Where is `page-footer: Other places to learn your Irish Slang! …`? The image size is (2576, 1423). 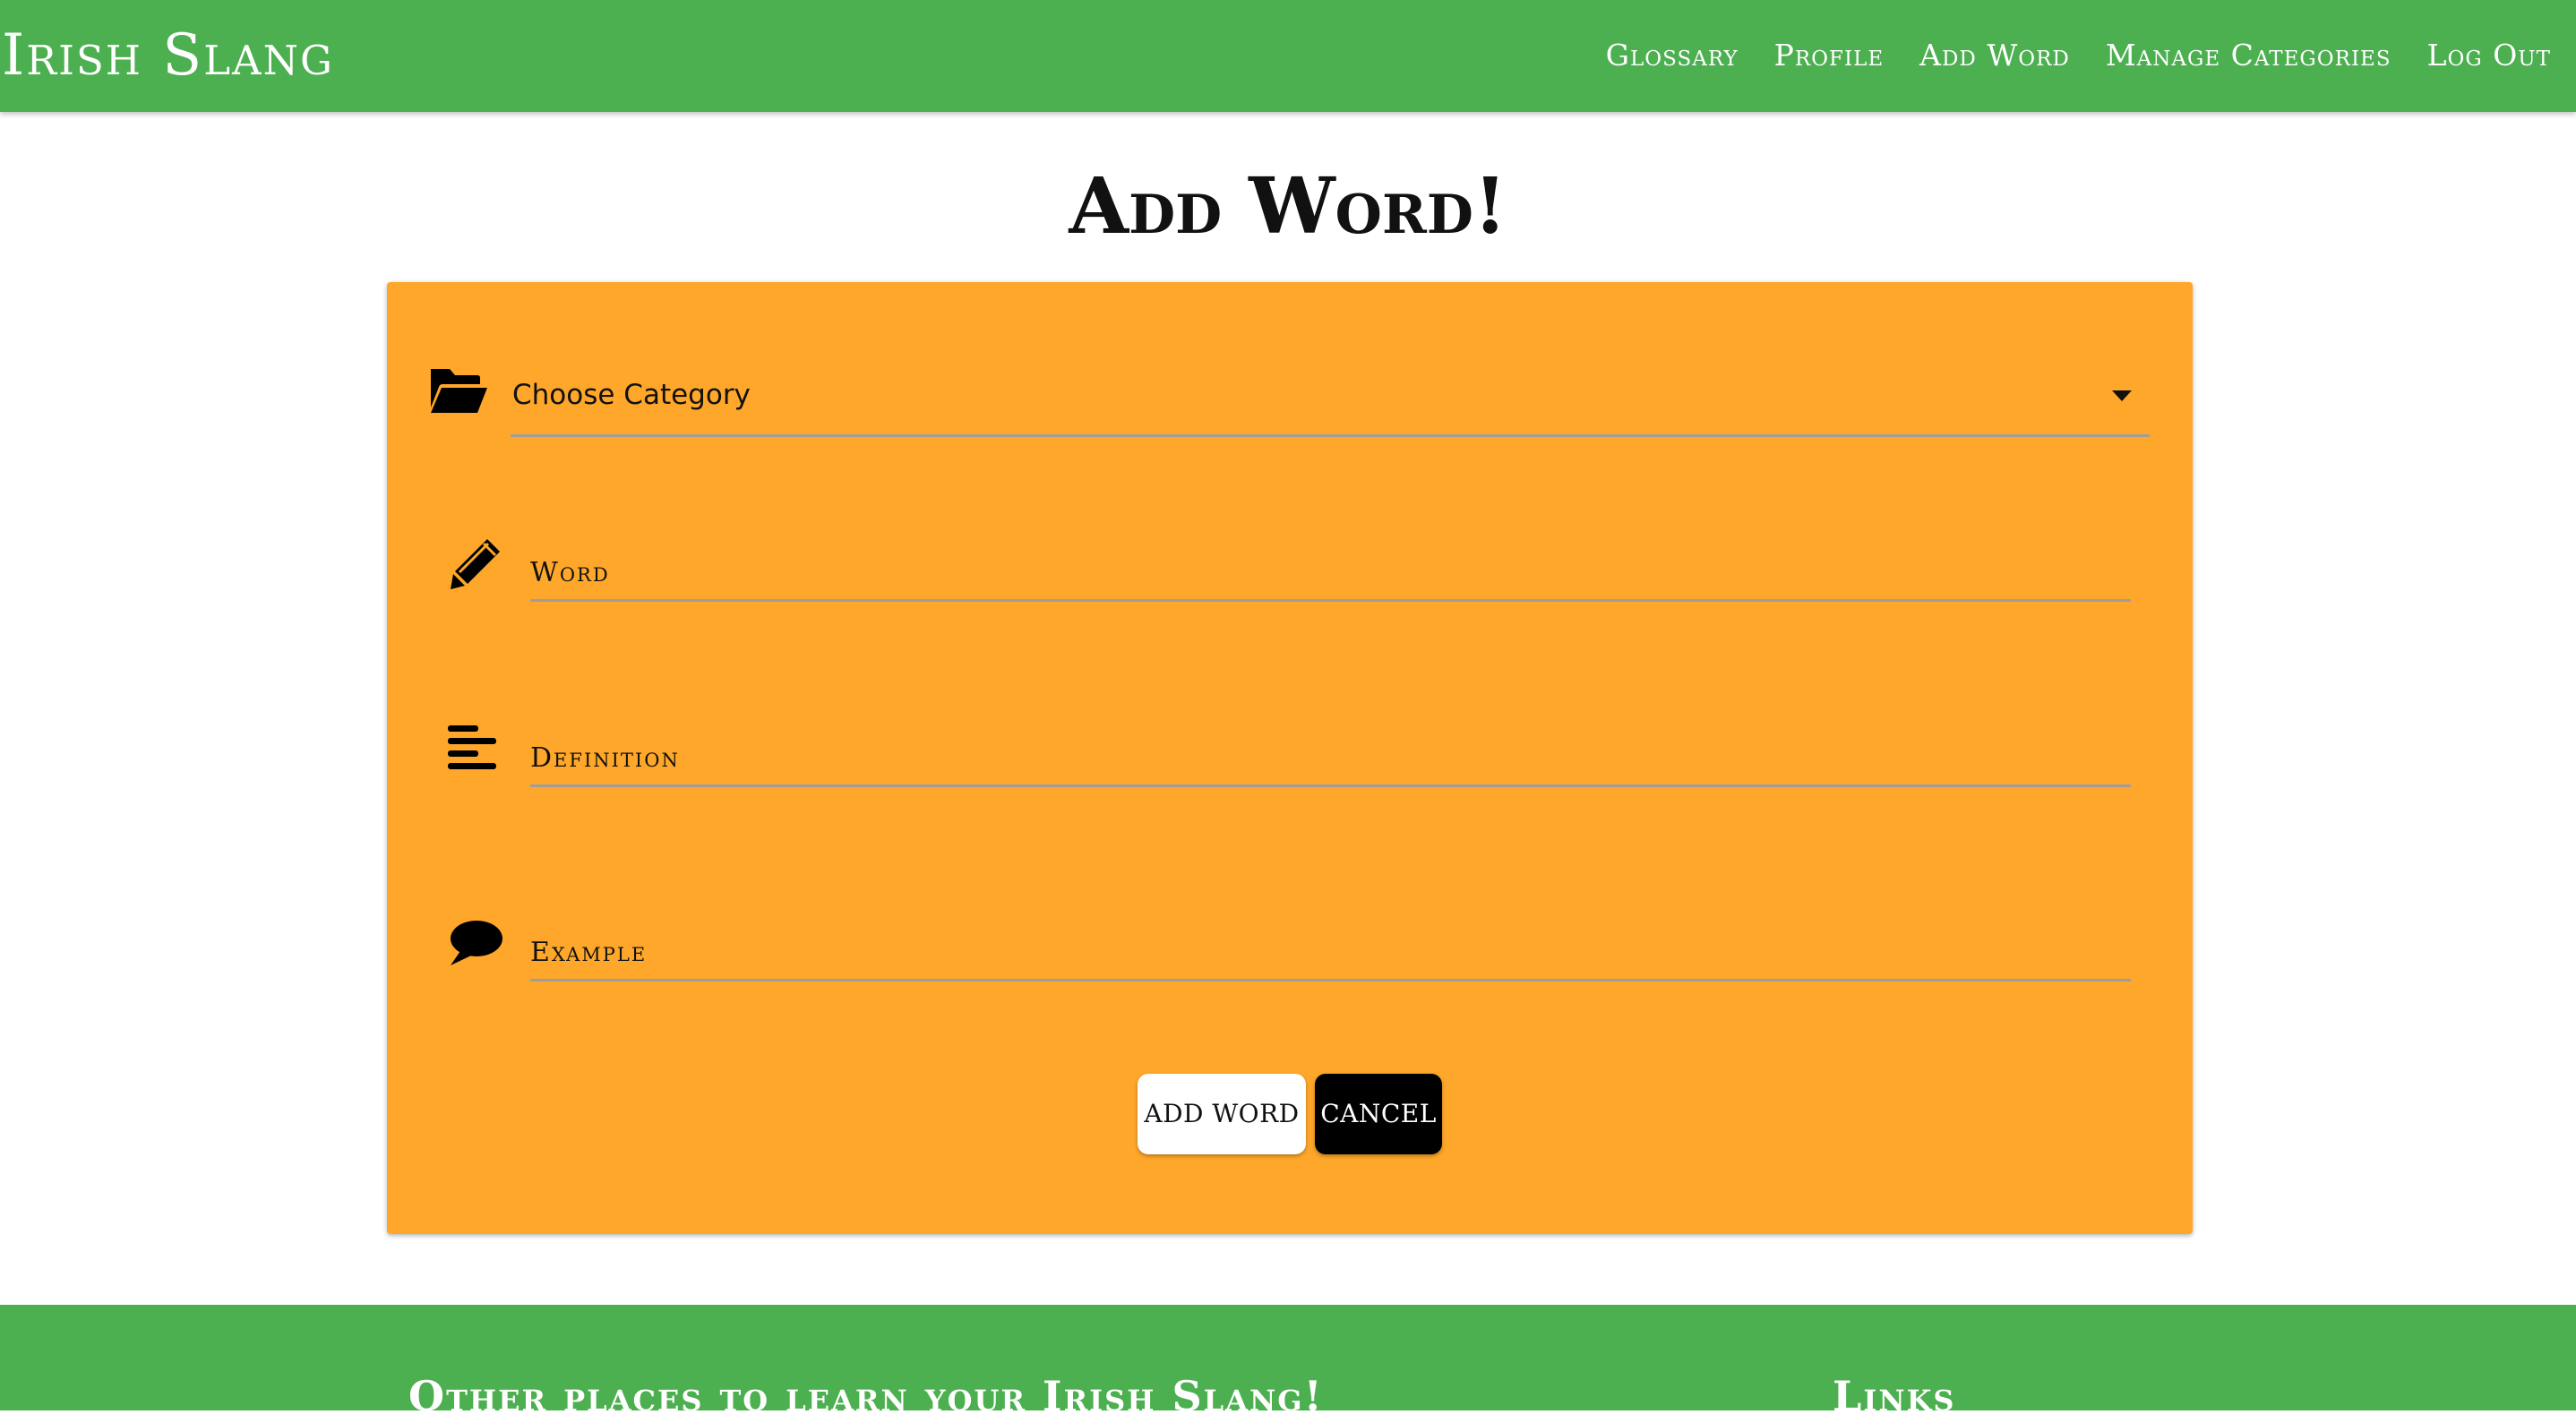
page-footer: Other places to learn your Irish Slang! … is located at coordinates (1288, 1362).